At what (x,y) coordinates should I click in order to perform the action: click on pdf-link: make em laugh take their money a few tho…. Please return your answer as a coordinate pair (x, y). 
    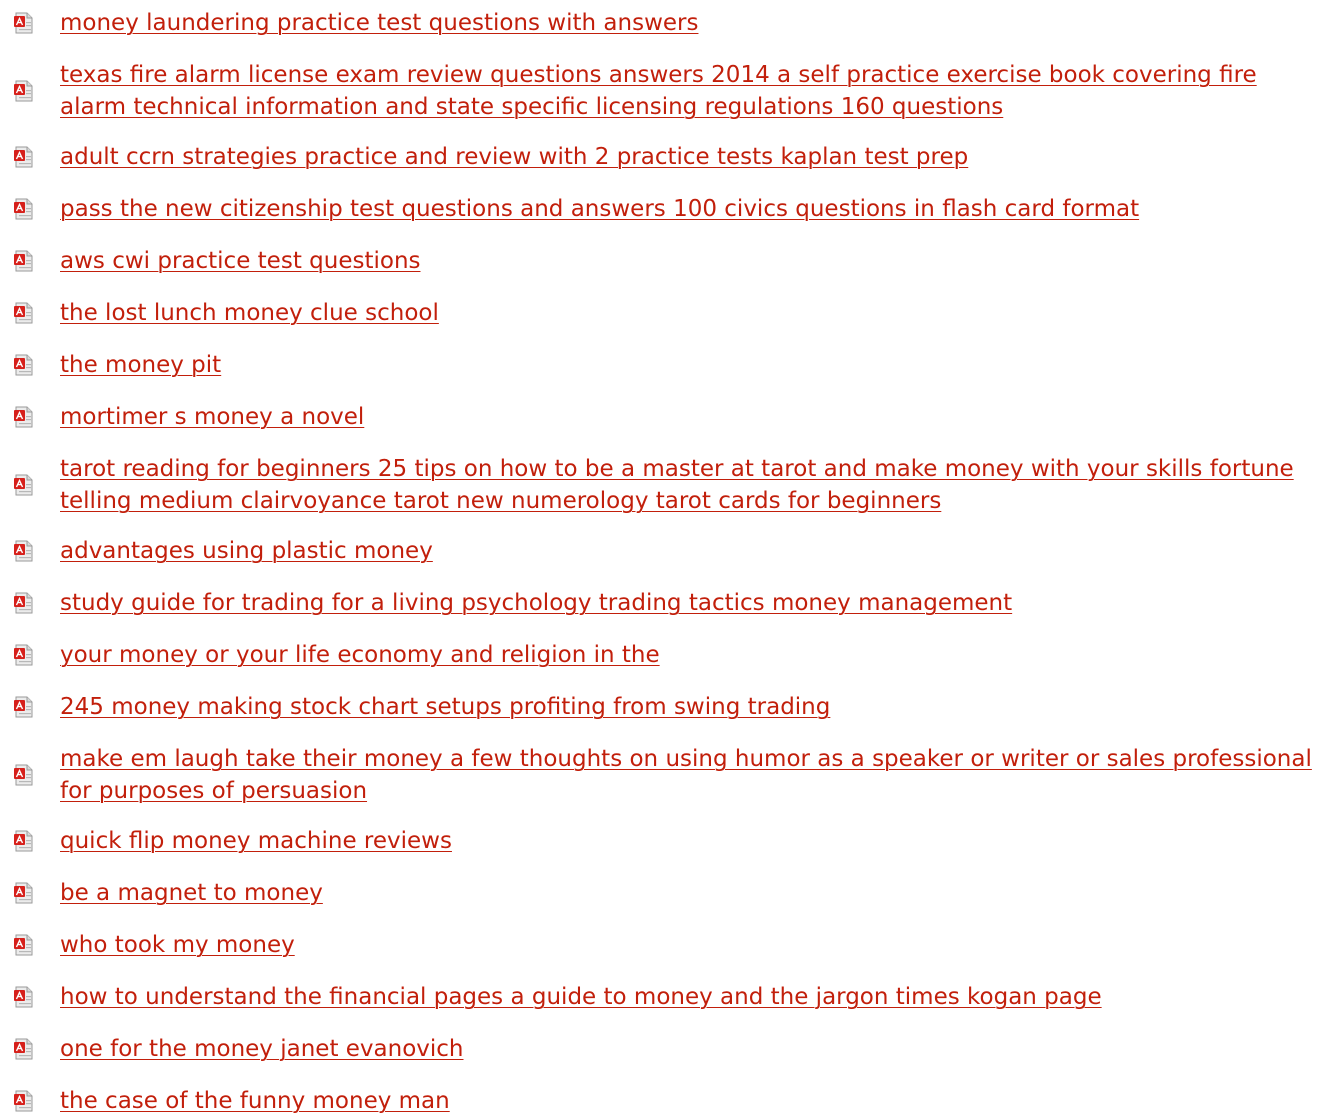
    Looking at the image, I should click on (691, 775).